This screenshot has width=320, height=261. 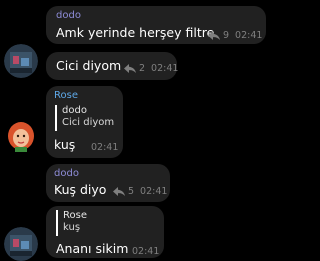 I want to click on reply-text: kuş, so click(x=72, y=227).